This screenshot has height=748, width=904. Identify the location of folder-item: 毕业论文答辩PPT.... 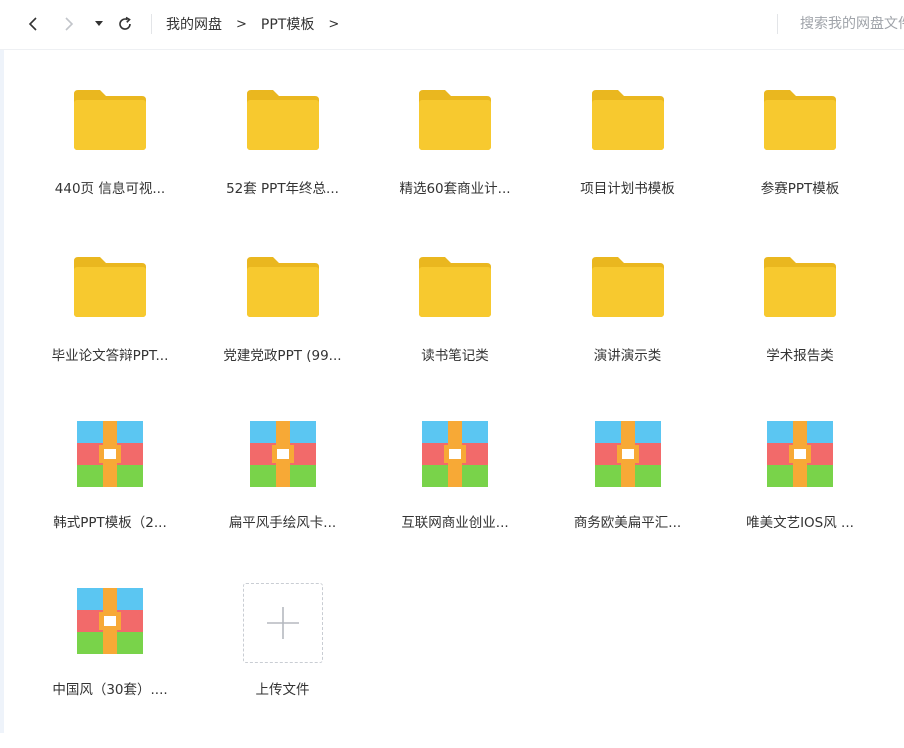
(110, 330).